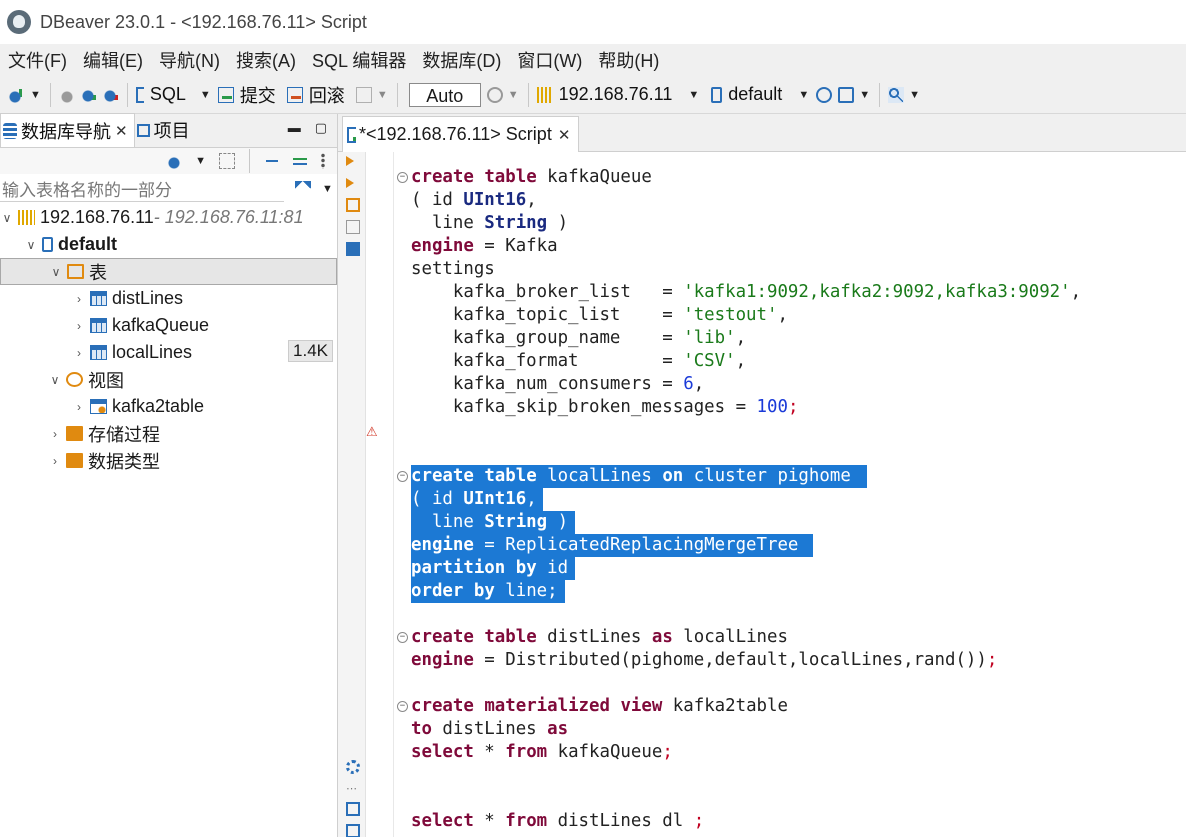 Image resolution: width=1186 pixels, height=837 pixels. I want to click on dashboard-icon, so click(824, 94).